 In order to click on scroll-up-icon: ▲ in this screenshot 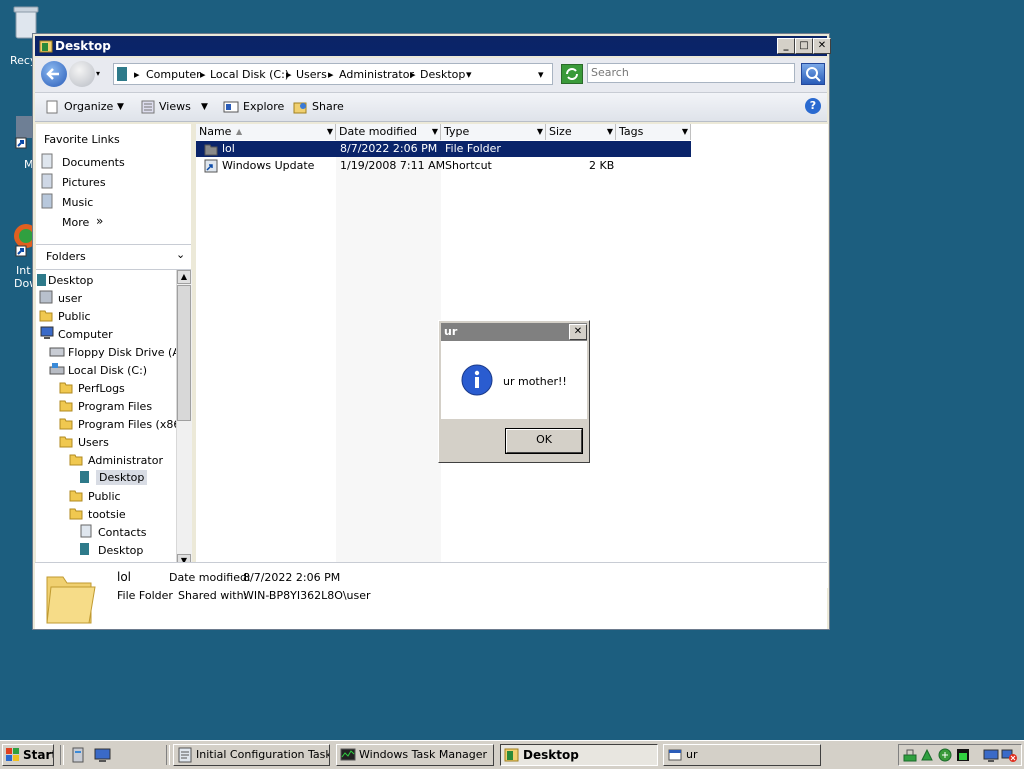, I will do `click(184, 277)`.